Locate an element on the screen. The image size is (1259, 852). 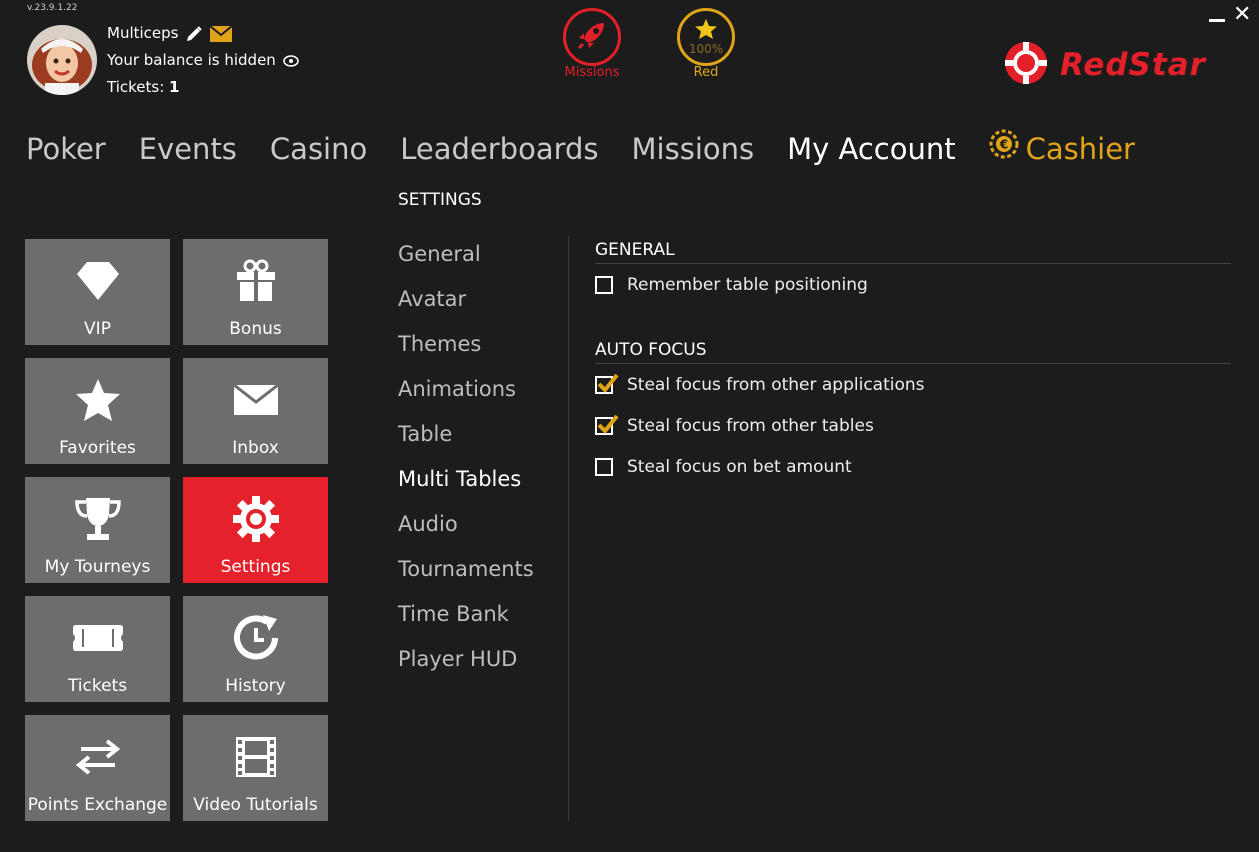
tickets-count: 1 is located at coordinates (174, 87).